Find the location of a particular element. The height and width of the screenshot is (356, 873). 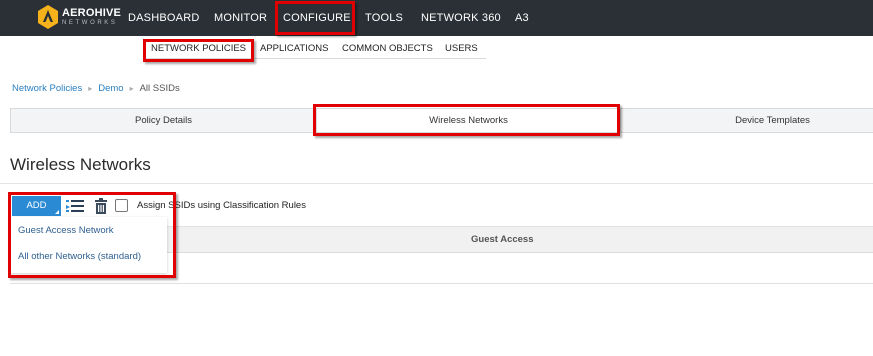

aerohive-logo: AEROHIVE NETWORKS is located at coordinates (80, 18).